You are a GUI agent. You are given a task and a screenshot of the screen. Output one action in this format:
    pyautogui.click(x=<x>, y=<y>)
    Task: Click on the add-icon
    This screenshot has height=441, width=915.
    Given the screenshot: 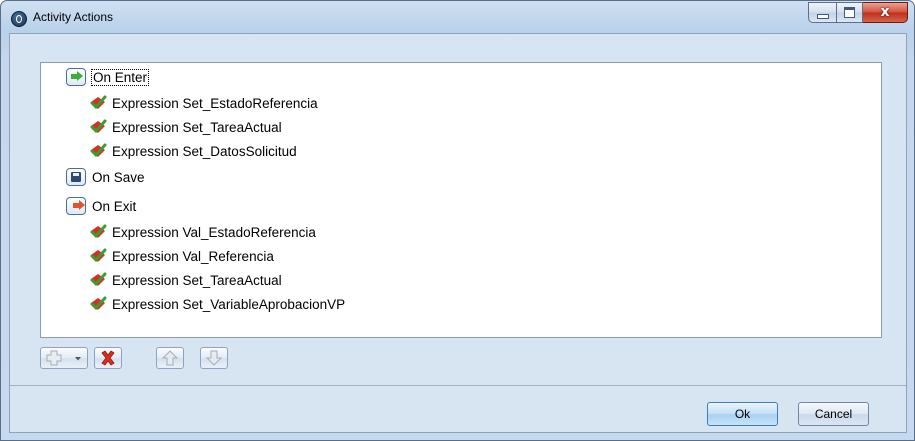 What is the action you would take?
    pyautogui.click(x=54, y=358)
    